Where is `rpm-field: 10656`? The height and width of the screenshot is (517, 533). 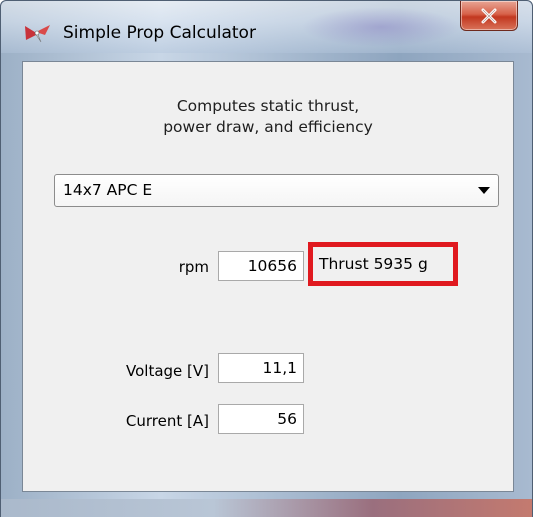 rpm-field: 10656 is located at coordinates (261, 266).